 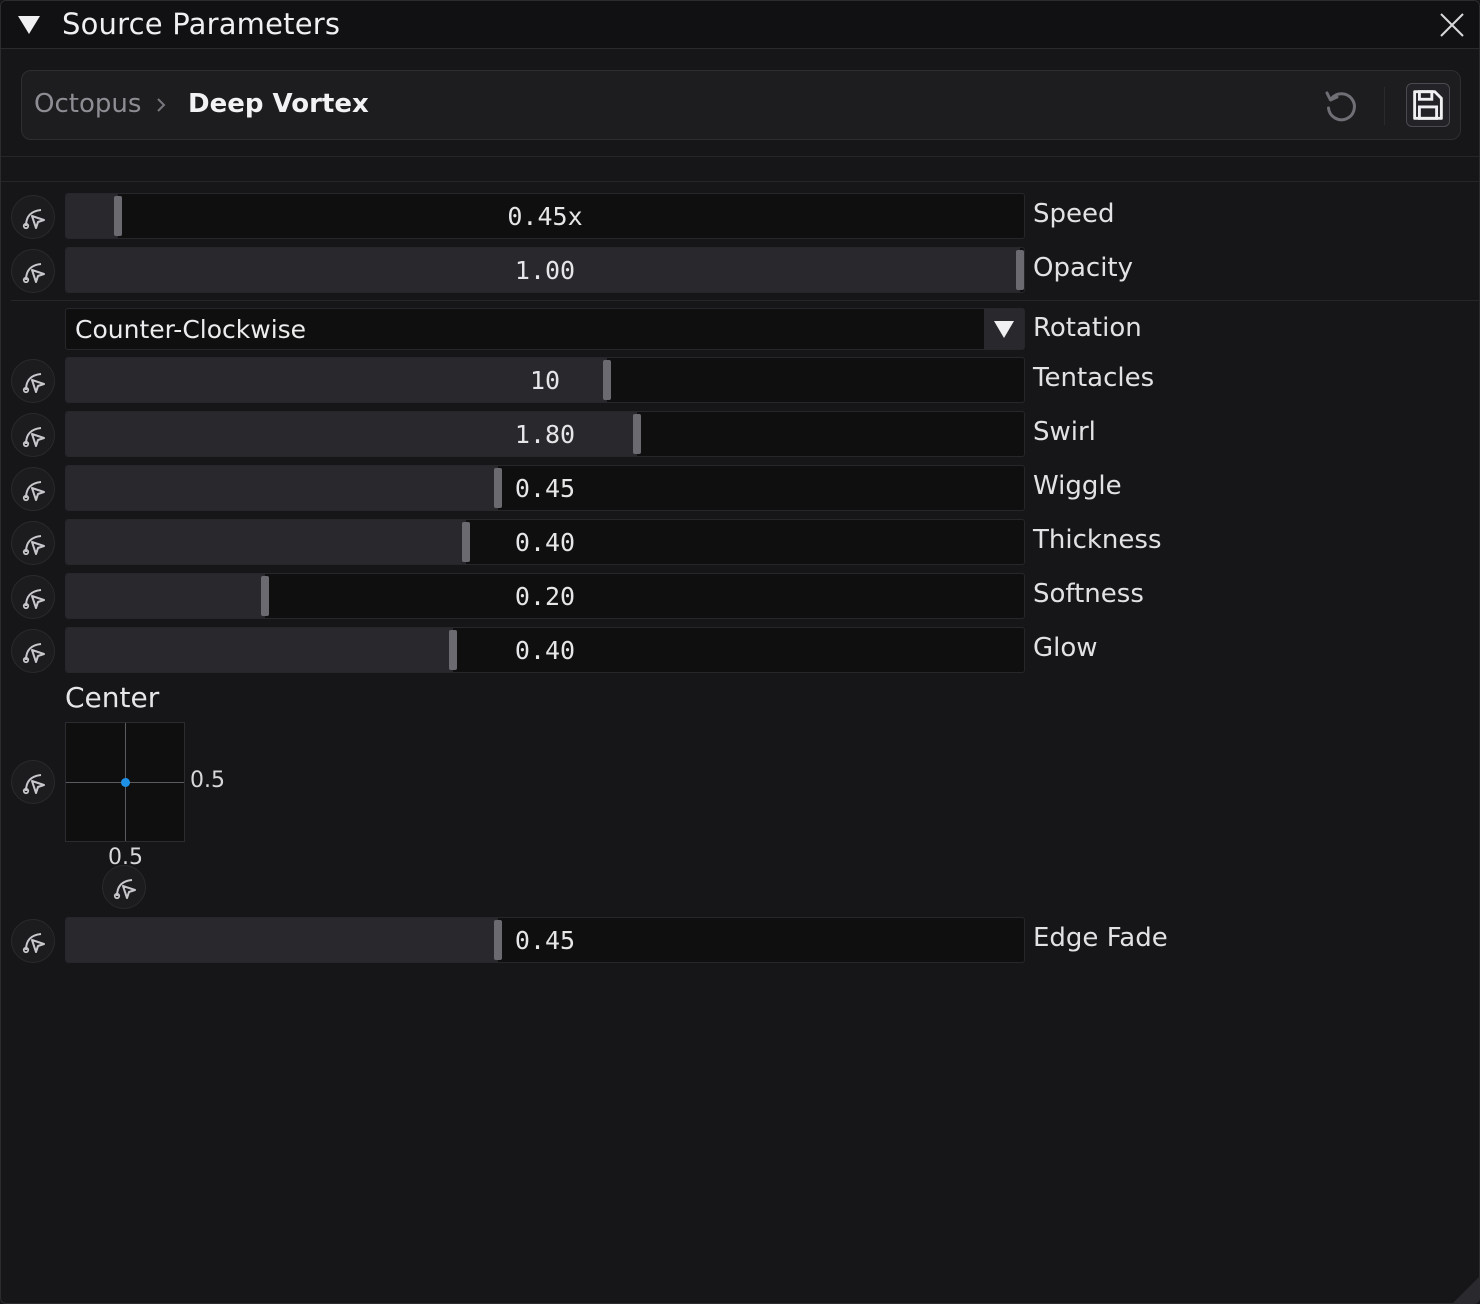 What do you see at coordinates (1077, 486) in the screenshot?
I see `param-label: Wiggle` at bounding box center [1077, 486].